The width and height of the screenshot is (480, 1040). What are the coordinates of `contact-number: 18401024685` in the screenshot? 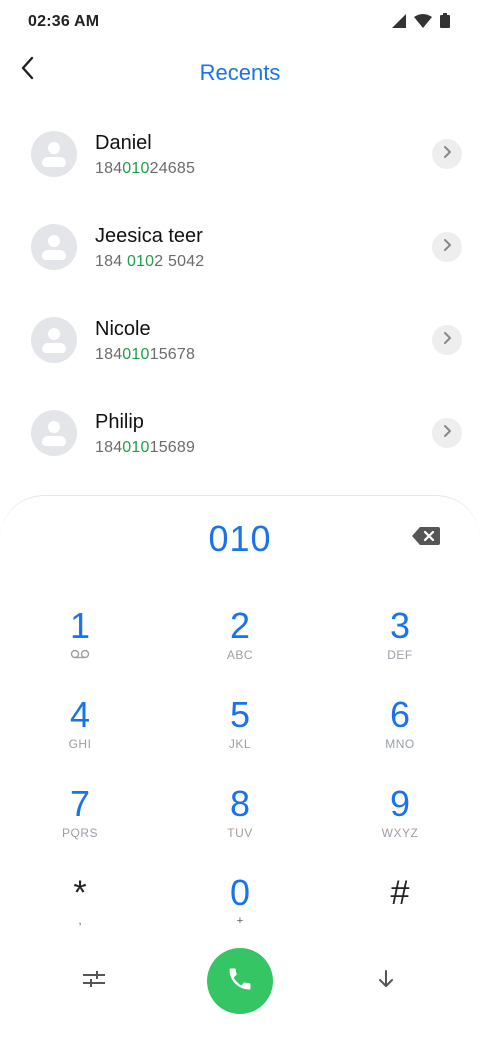 It's located at (145, 169).